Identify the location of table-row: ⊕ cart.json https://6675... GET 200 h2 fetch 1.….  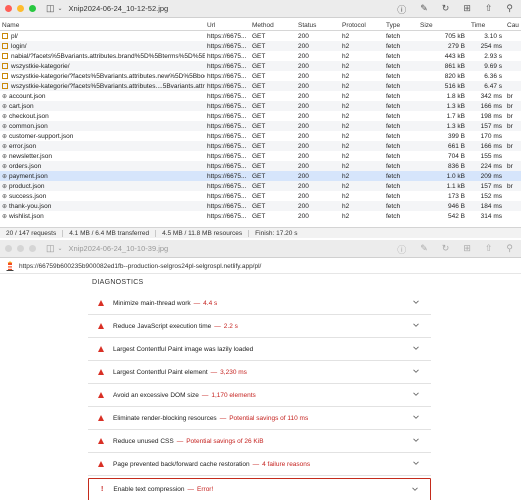
(260, 106).